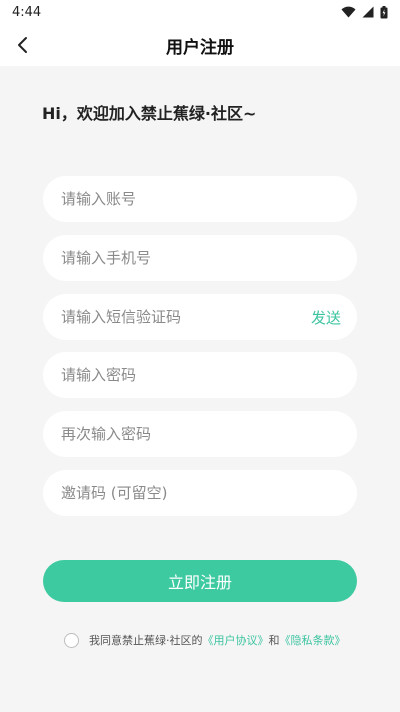 The image size is (400, 712). Describe the element at coordinates (322, 317) in the screenshot. I see `send-code-button: 发送` at that location.